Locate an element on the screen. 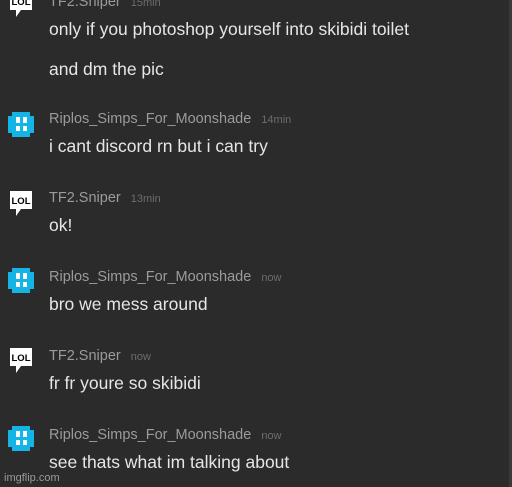 The height and width of the screenshot is (487, 512). message-text: fr fr youre so skibidi is located at coordinates (125, 383).